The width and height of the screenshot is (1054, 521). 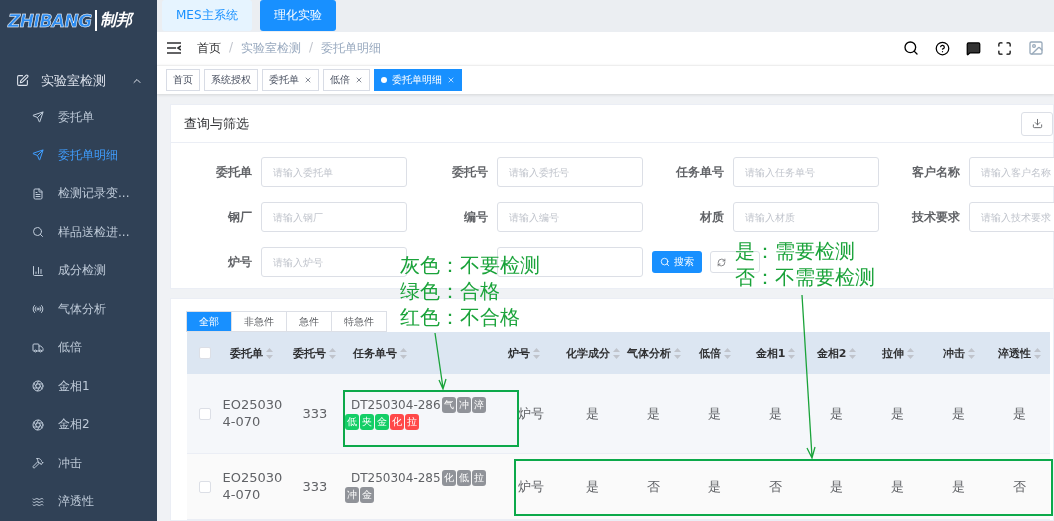 I want to click on field-label: 技术要求, so click(x=936, y=217).